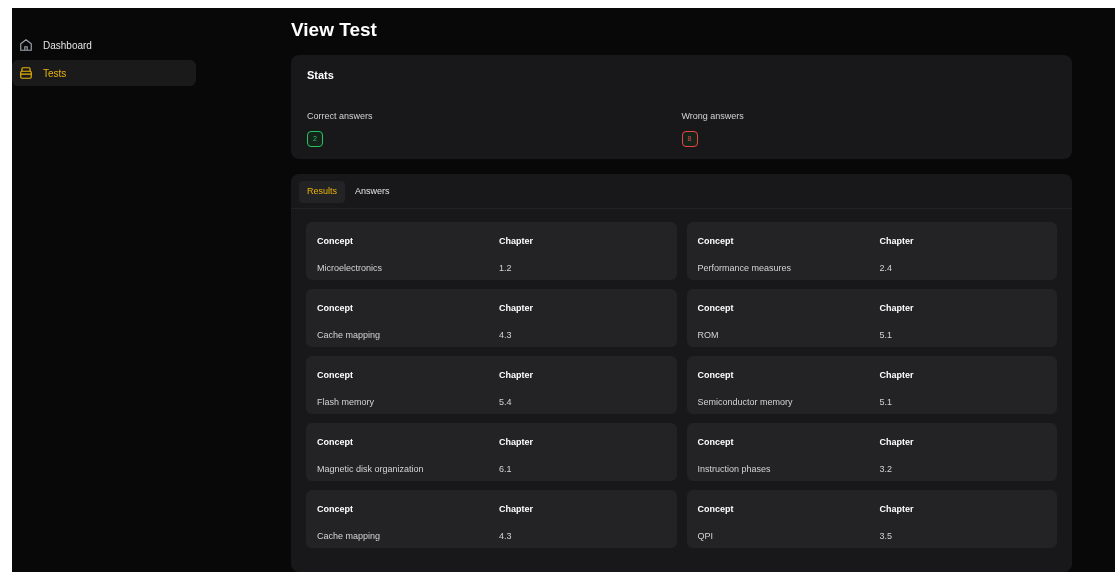 This screenshot has height=572, width=1115. What do you see at coordinates (506, 268) in the screenshot?
I see `chapter-value: 1.2` at bounding box center [506, 268].